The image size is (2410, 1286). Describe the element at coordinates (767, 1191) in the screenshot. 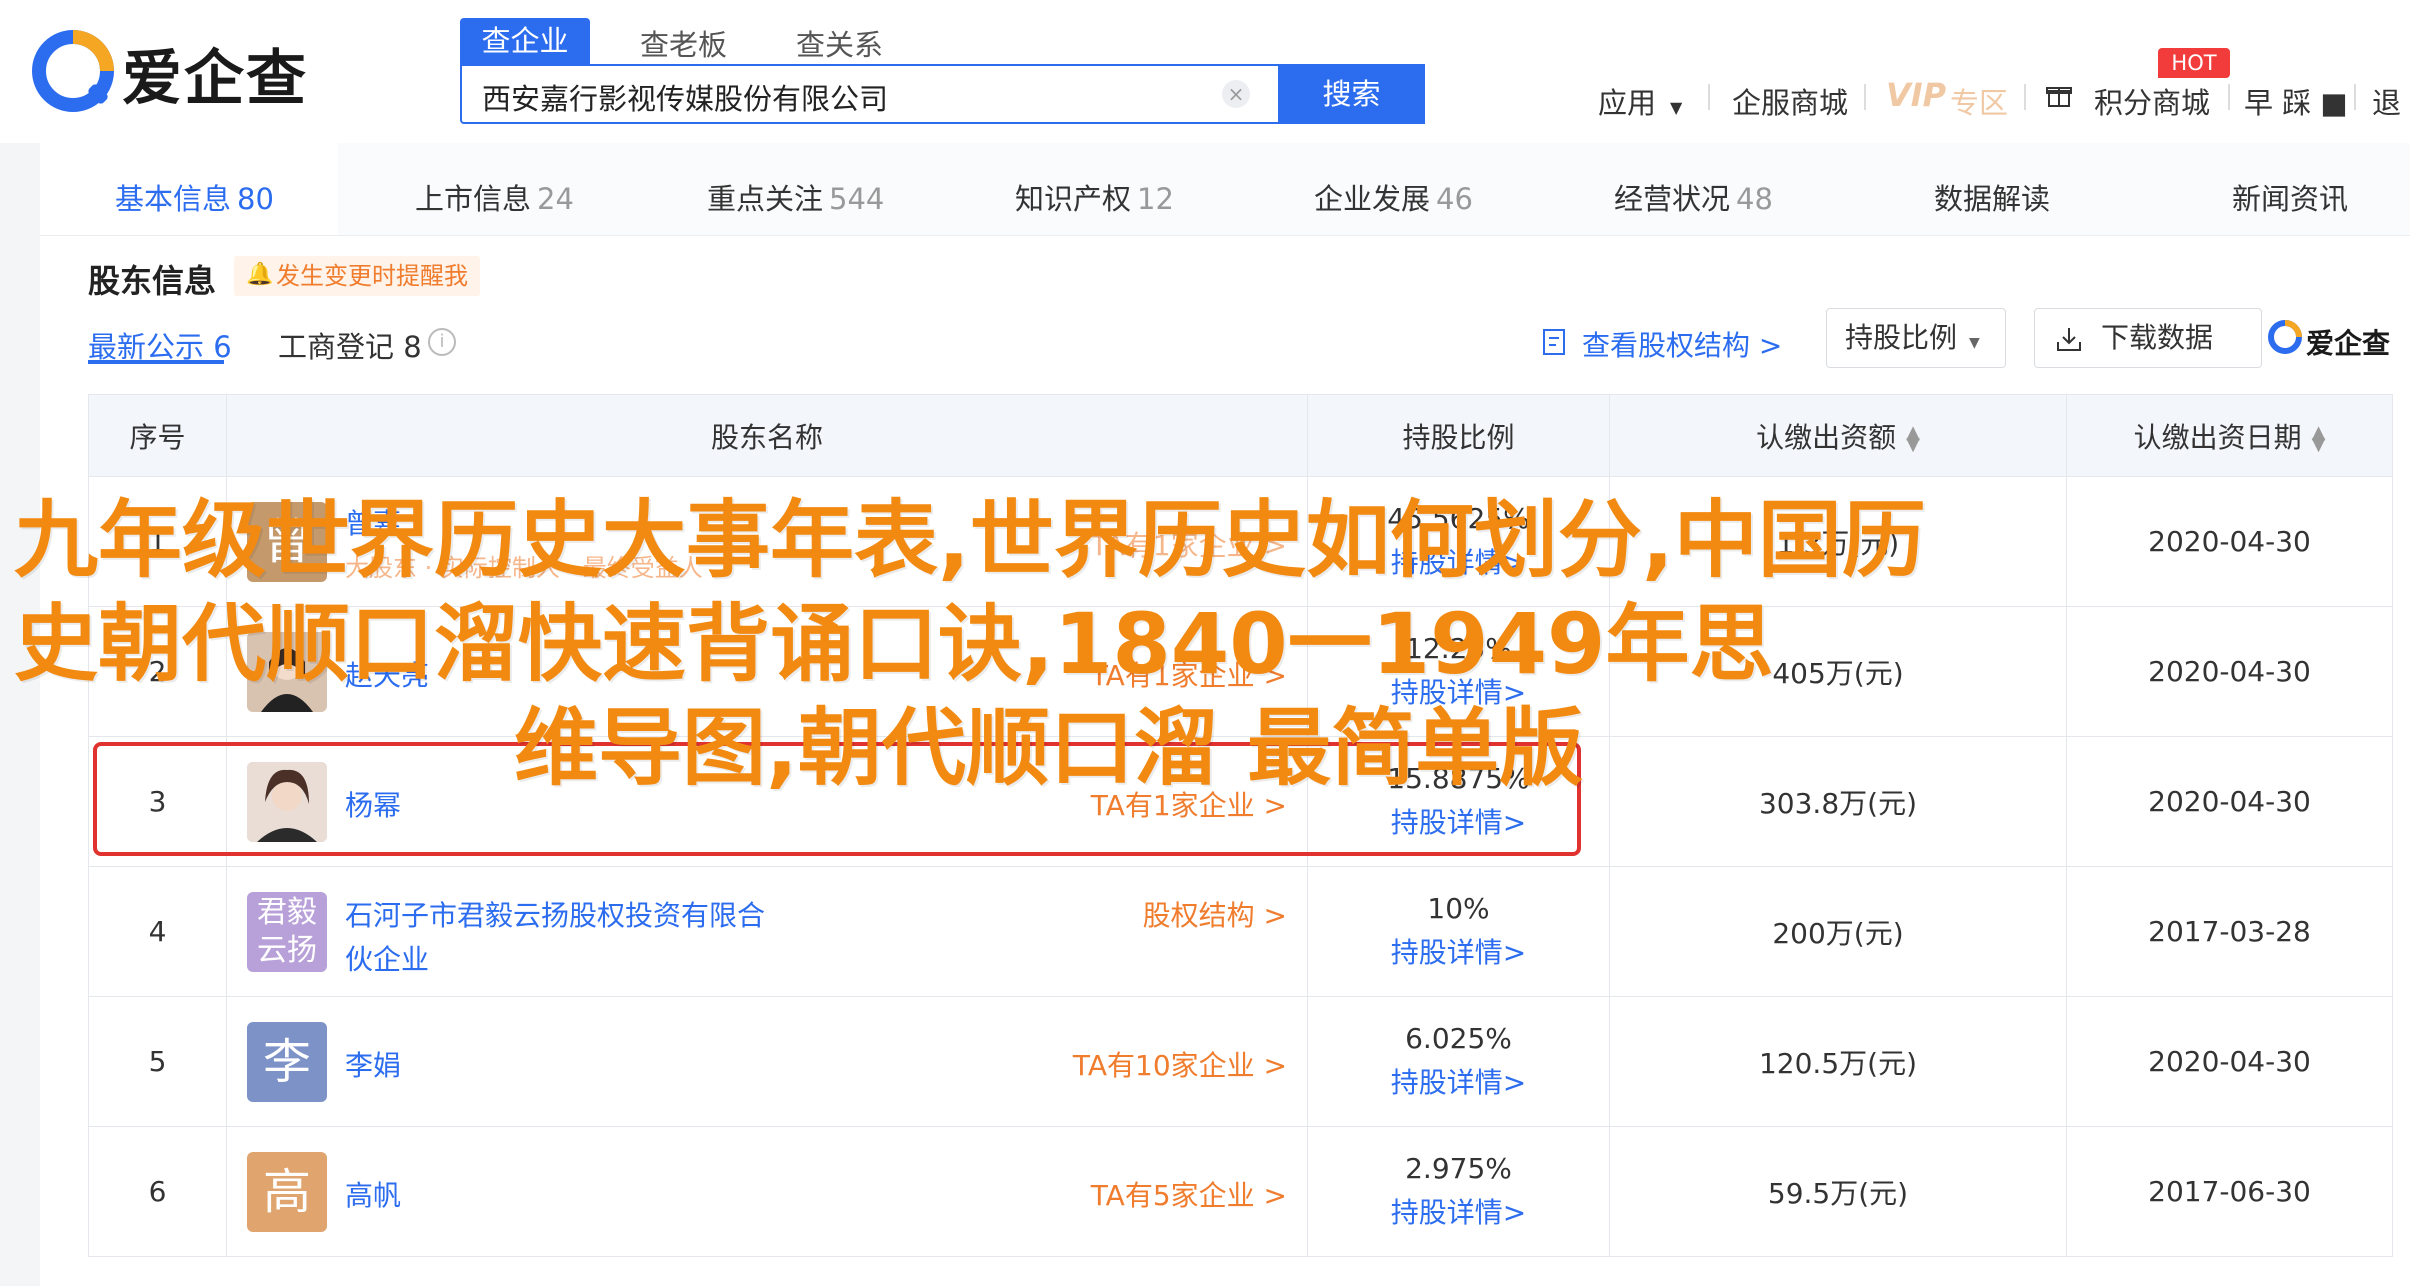

I see `shareholder-cell: 高 高帆 TA有5家企业 >` at that location.